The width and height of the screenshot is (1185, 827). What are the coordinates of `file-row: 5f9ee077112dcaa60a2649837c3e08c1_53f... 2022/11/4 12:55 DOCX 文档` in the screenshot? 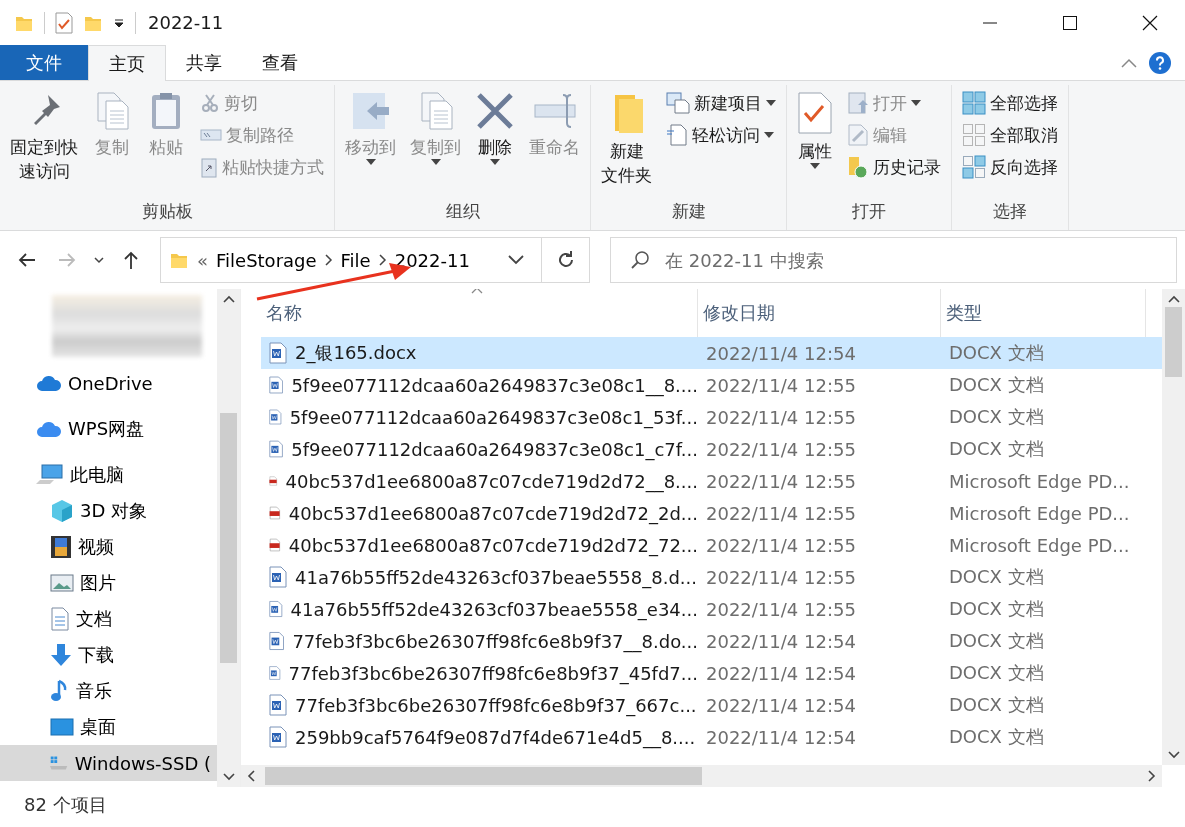 It's located at (711, 417).